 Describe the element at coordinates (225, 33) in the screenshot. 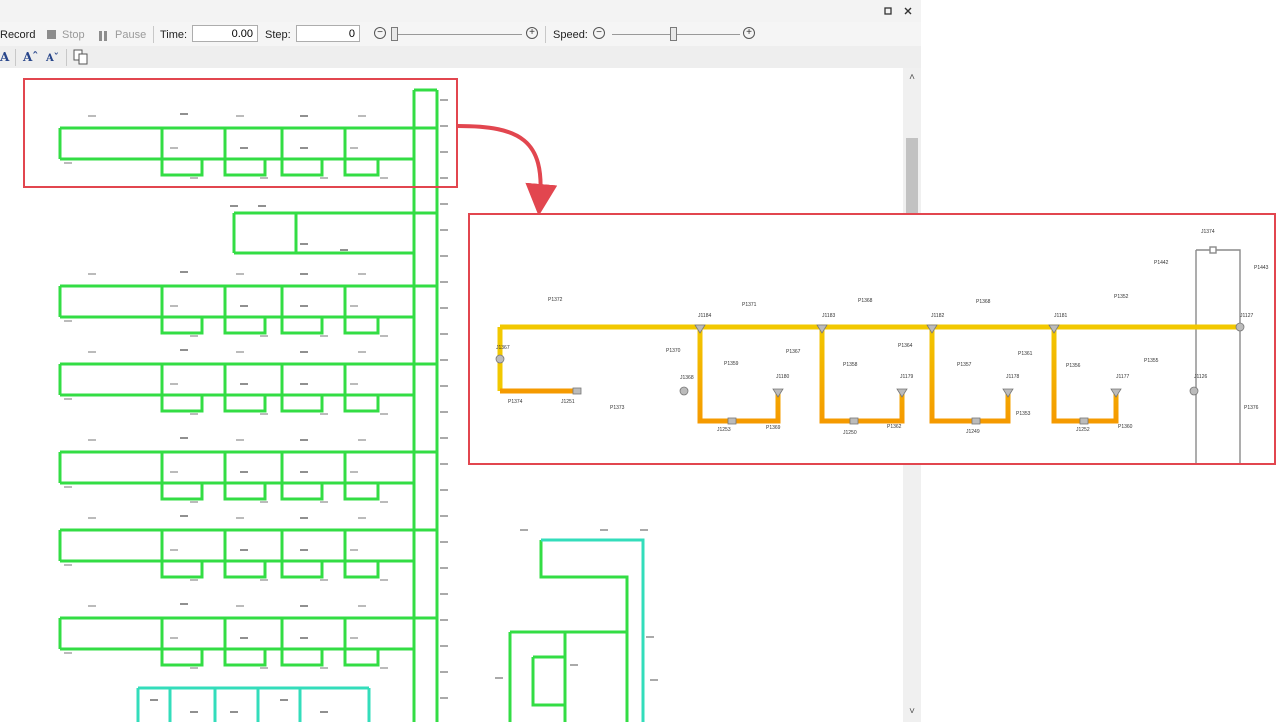

I see `time-input` at that location.